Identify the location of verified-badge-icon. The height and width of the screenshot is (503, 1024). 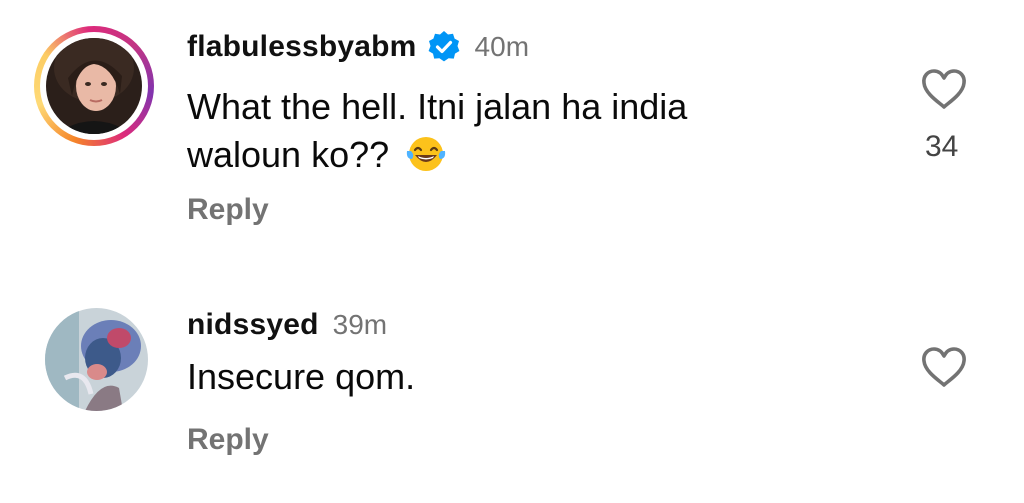
(444, 47).